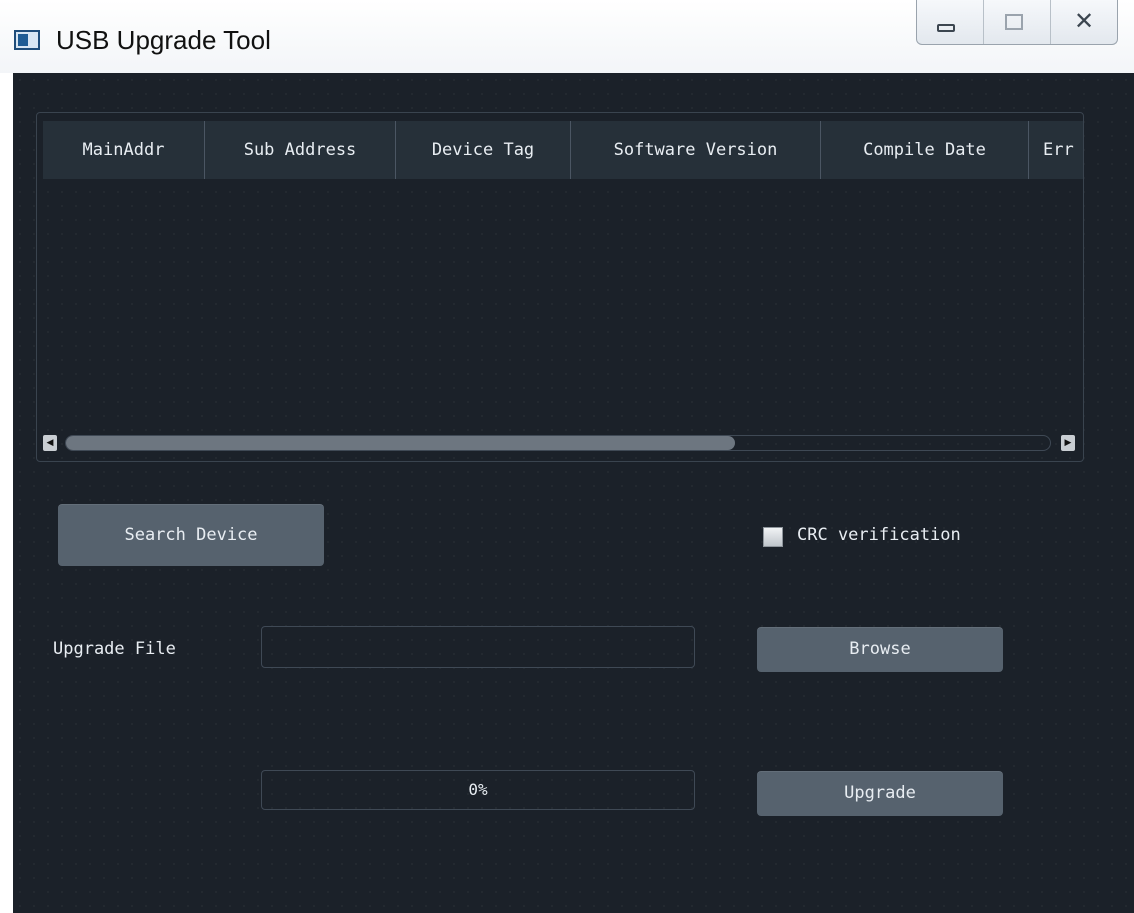 This screenshot has width=1134, height=913. I want to click on close-icon: ✕, so click(1084, 21).